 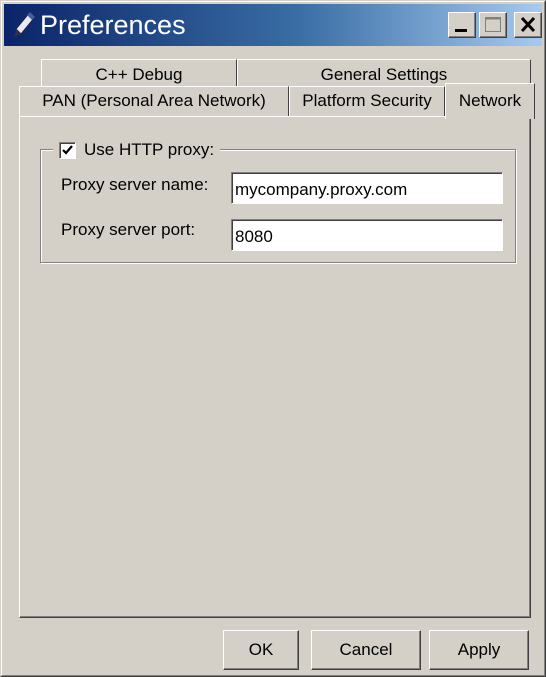 I want to click on tab-platform-security: Platform Security, so click(x=367, y=101).